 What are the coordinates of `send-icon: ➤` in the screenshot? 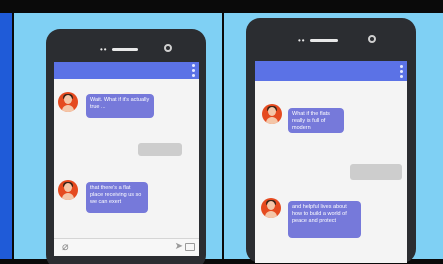 It's located at (179, 247).